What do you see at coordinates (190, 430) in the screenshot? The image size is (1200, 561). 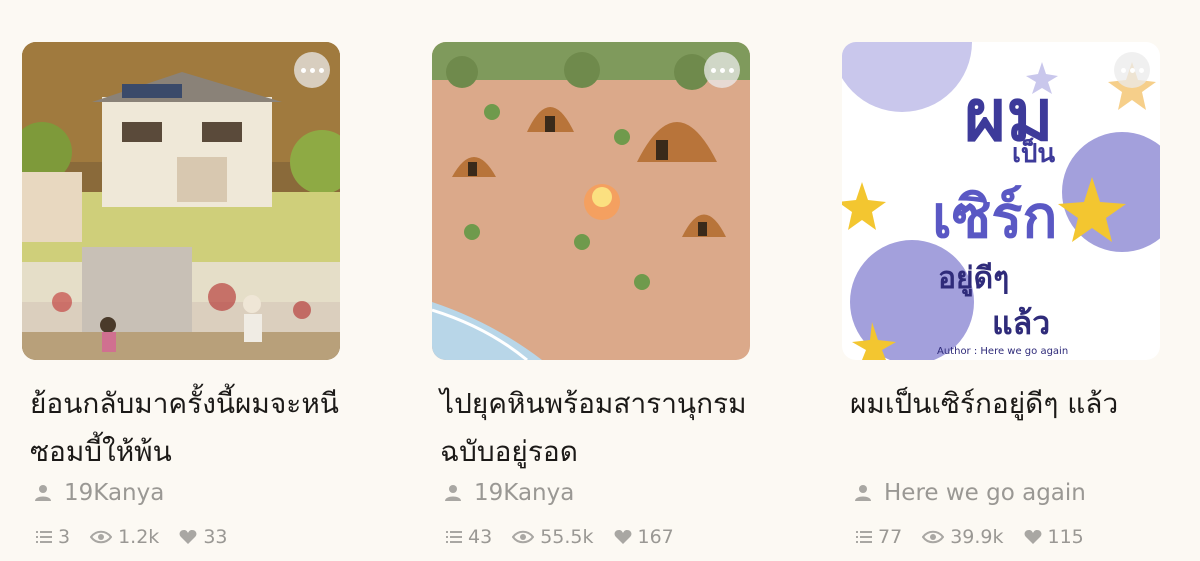 I see `story-title: ย้อนกลับมาครั้งนี้ผมจะหนีซอมบี้ให้พ้น` at bounding box center [190, 430].